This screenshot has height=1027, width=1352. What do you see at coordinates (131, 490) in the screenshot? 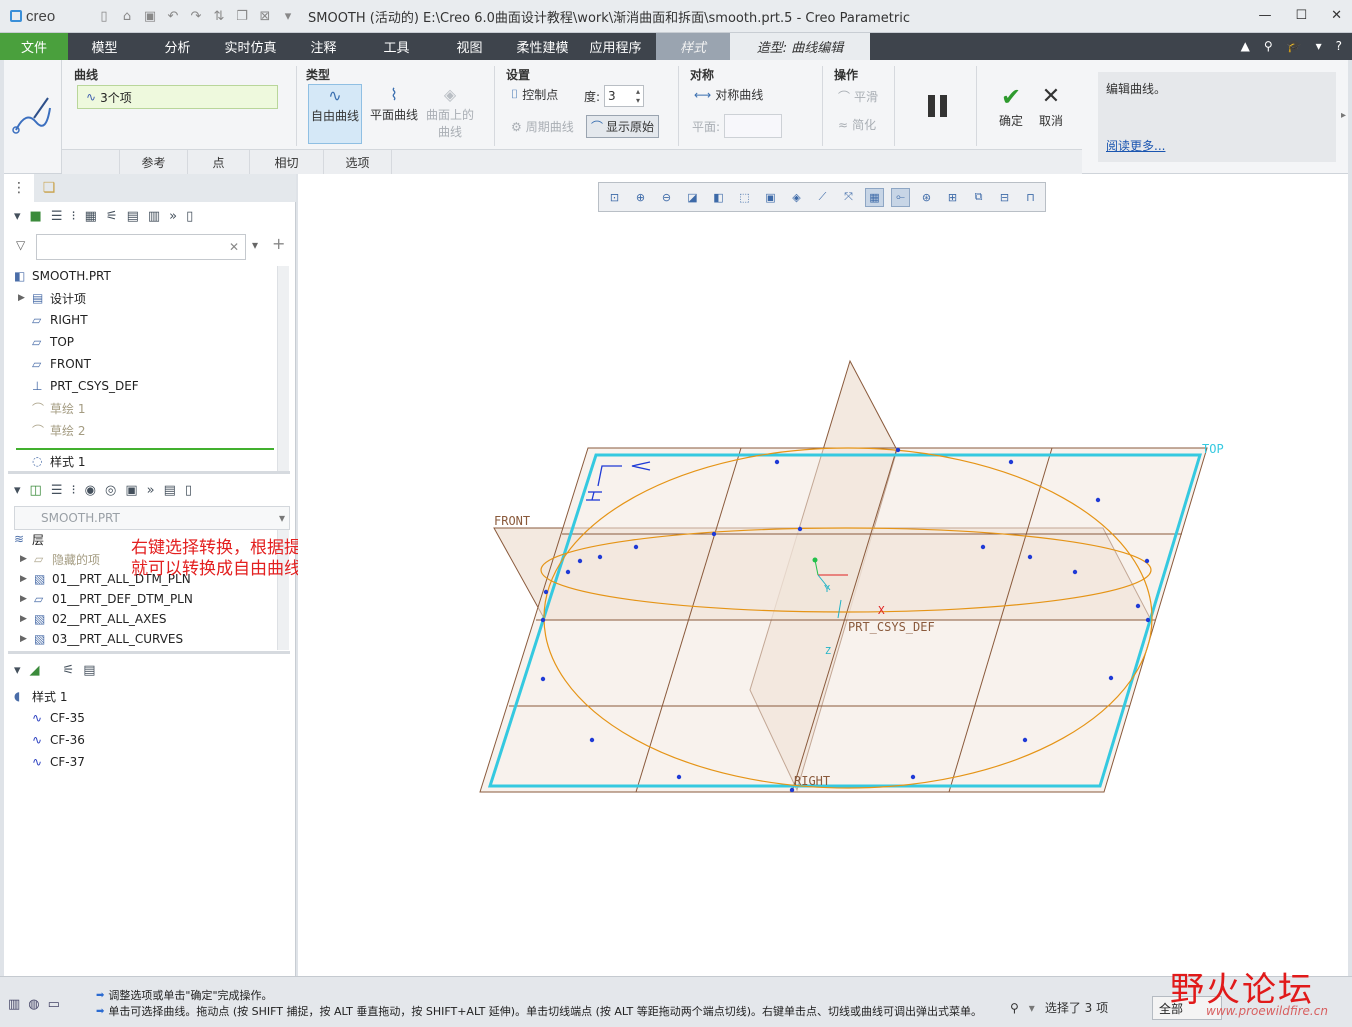
I see `layer-isolate-icon: ▣` at bounding box center [131, 490].